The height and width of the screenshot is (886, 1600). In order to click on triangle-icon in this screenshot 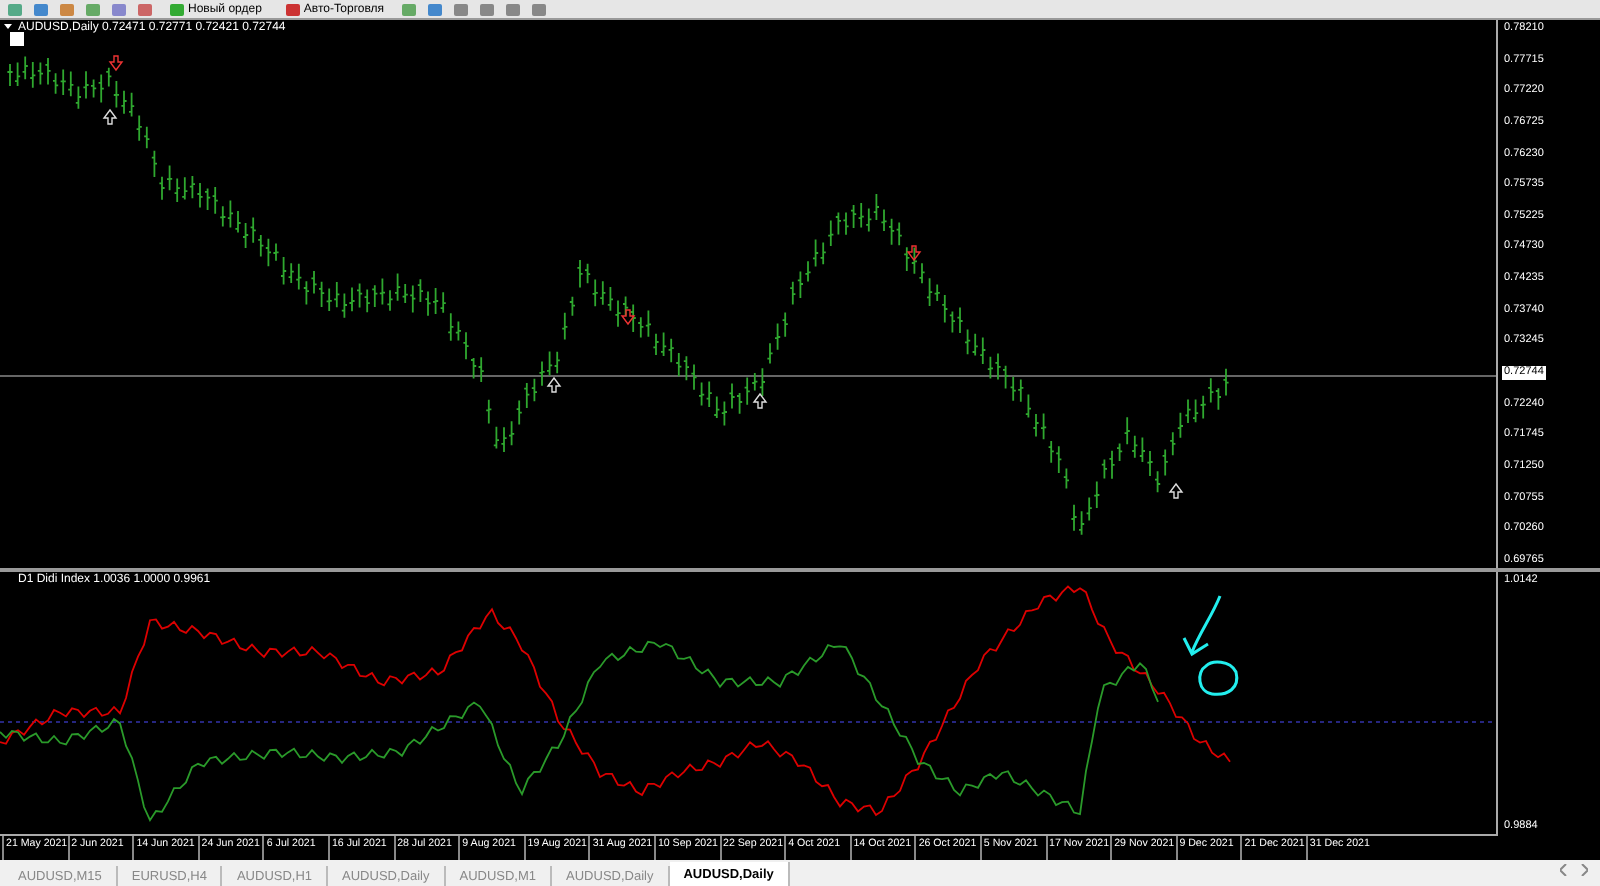, I will do `click(8, 26)`.